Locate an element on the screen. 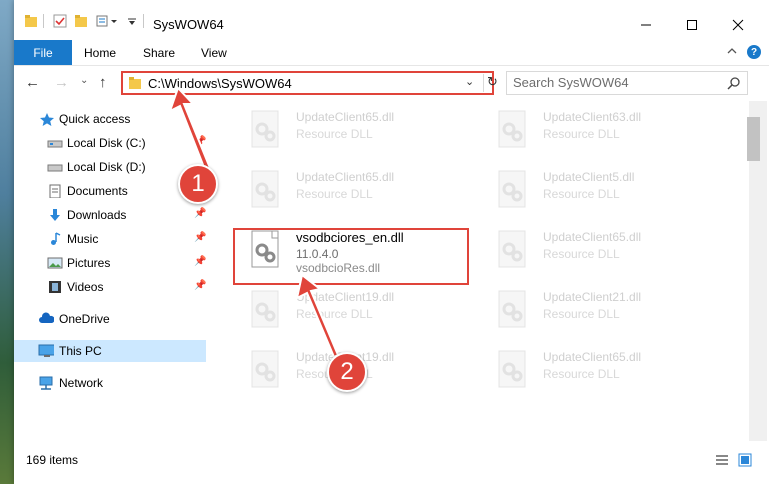 The image size is (769, 484). videos-icon is located at coordinates (55, 287).